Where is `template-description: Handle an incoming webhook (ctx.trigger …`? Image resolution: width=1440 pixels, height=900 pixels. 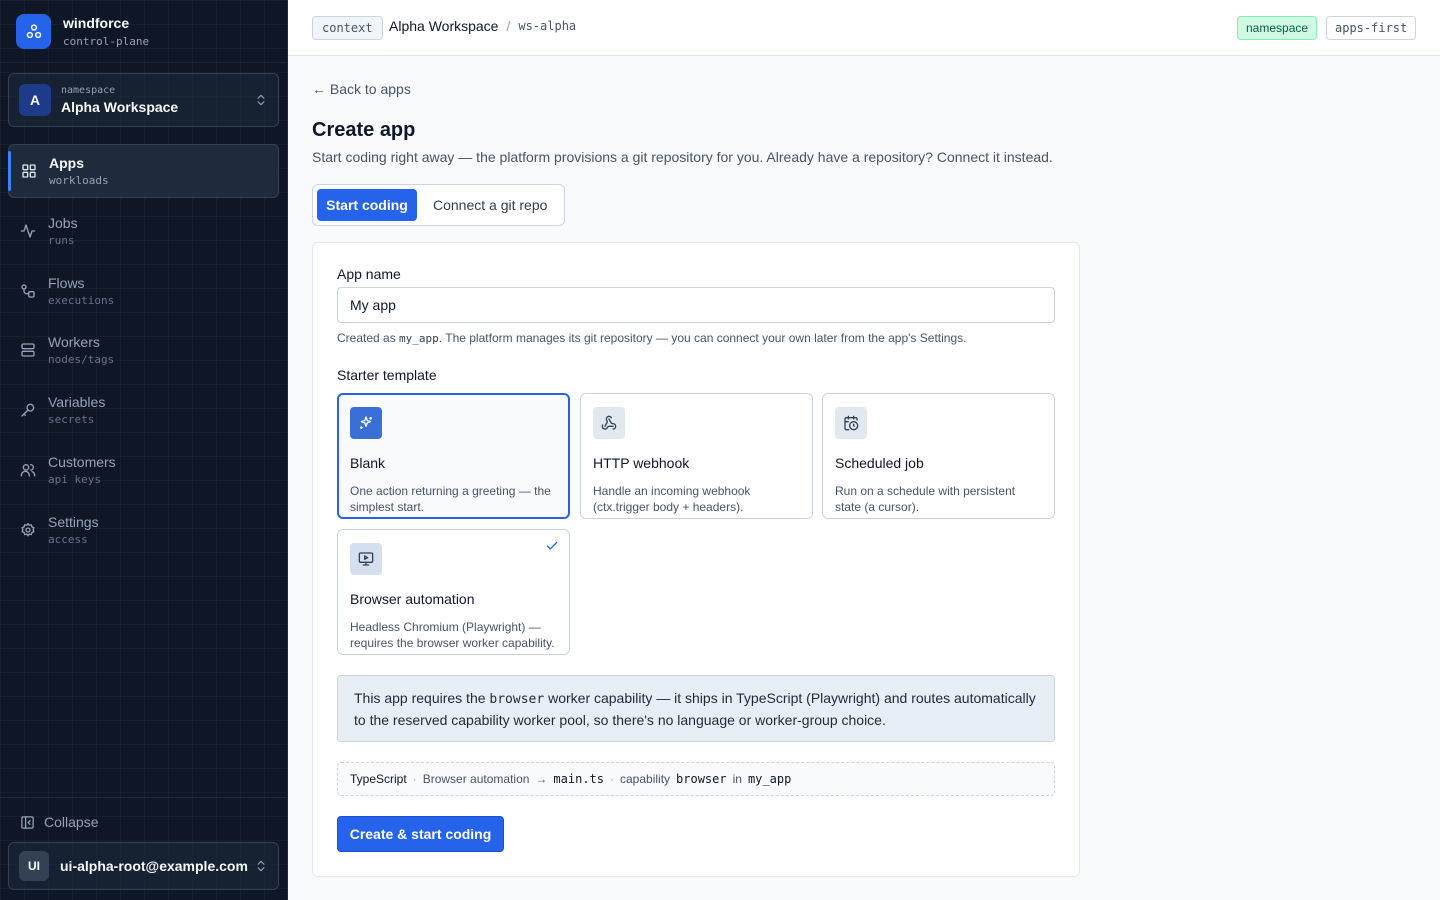 template-description: Handle an incoming webhook (ctx.trigger … is located at coordinates (672, 499).